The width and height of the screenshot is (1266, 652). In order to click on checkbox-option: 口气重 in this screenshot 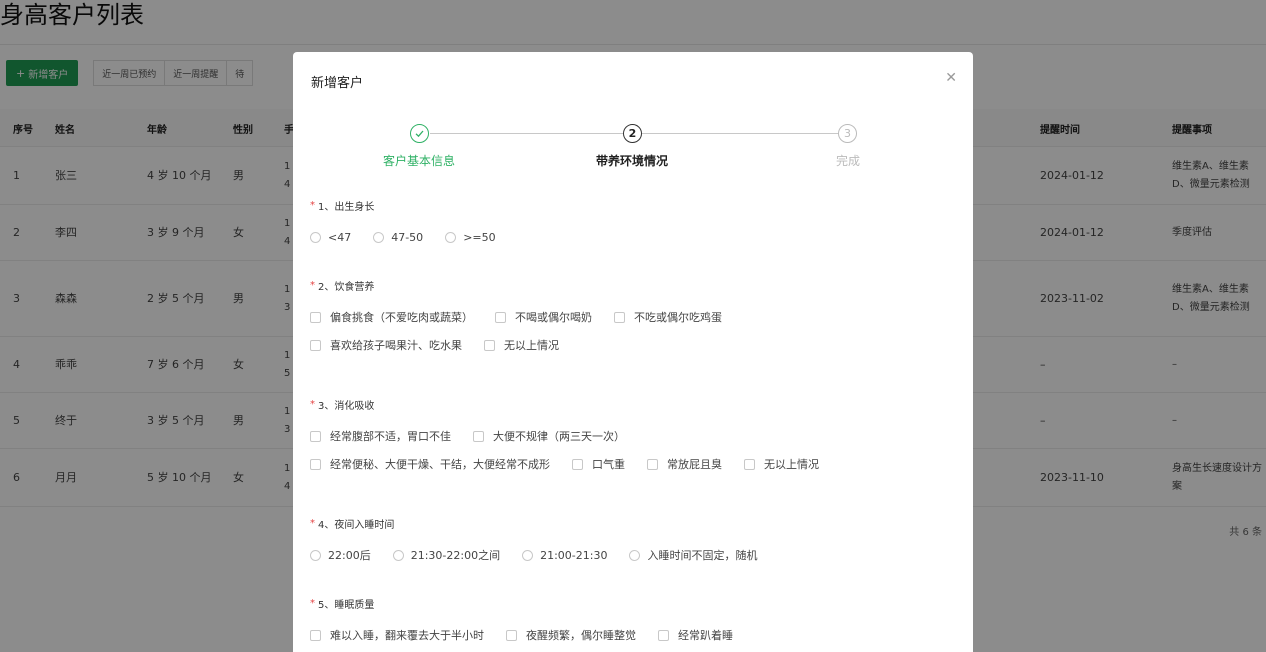, I will do `click(598, 464)`.